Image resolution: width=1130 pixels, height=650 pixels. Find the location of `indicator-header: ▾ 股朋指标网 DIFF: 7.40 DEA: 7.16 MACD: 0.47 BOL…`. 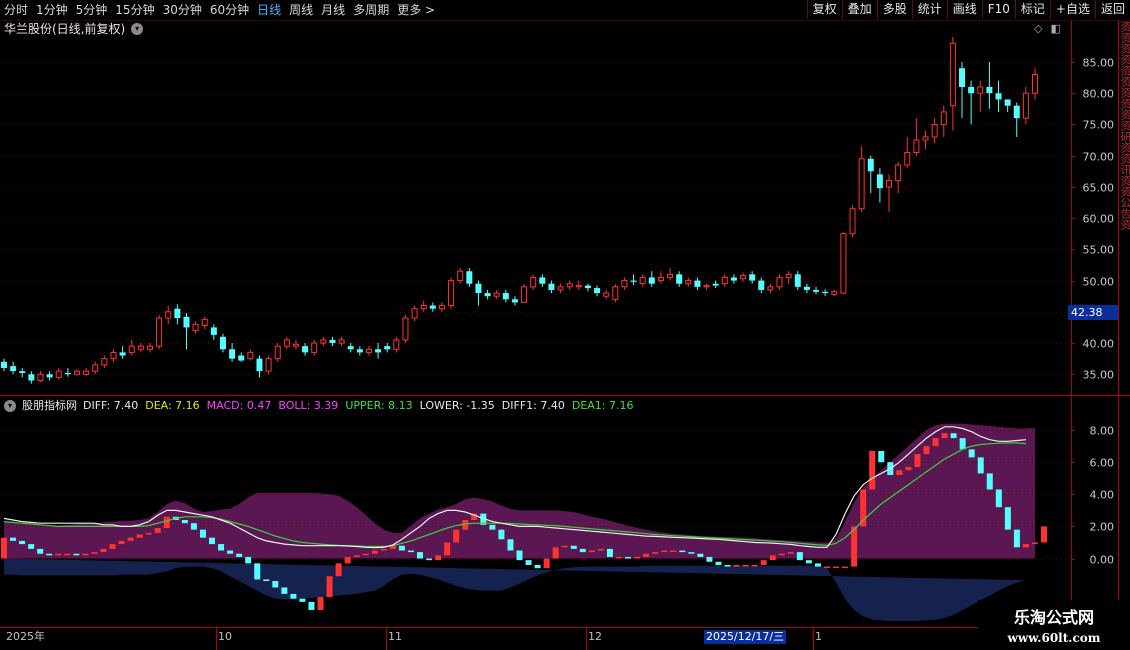

indicator-header: ▾ 股朋指标网 DIFF: 7.40 DEA: 7.16 MACD: 0.47 BOL… is located at coordinates (319, 406).